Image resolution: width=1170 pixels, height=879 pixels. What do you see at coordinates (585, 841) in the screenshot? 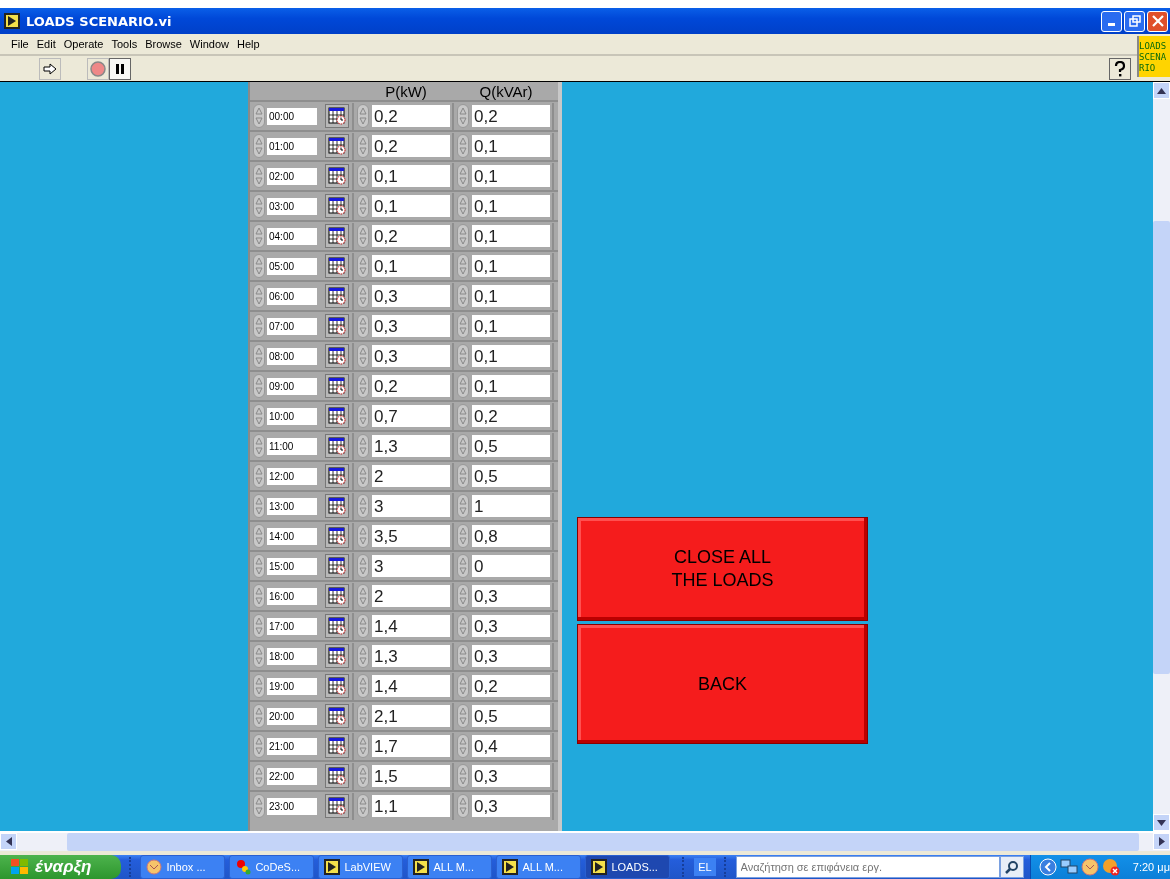
I see `horizontal-scrollbar` at bounding box center [585, 841].